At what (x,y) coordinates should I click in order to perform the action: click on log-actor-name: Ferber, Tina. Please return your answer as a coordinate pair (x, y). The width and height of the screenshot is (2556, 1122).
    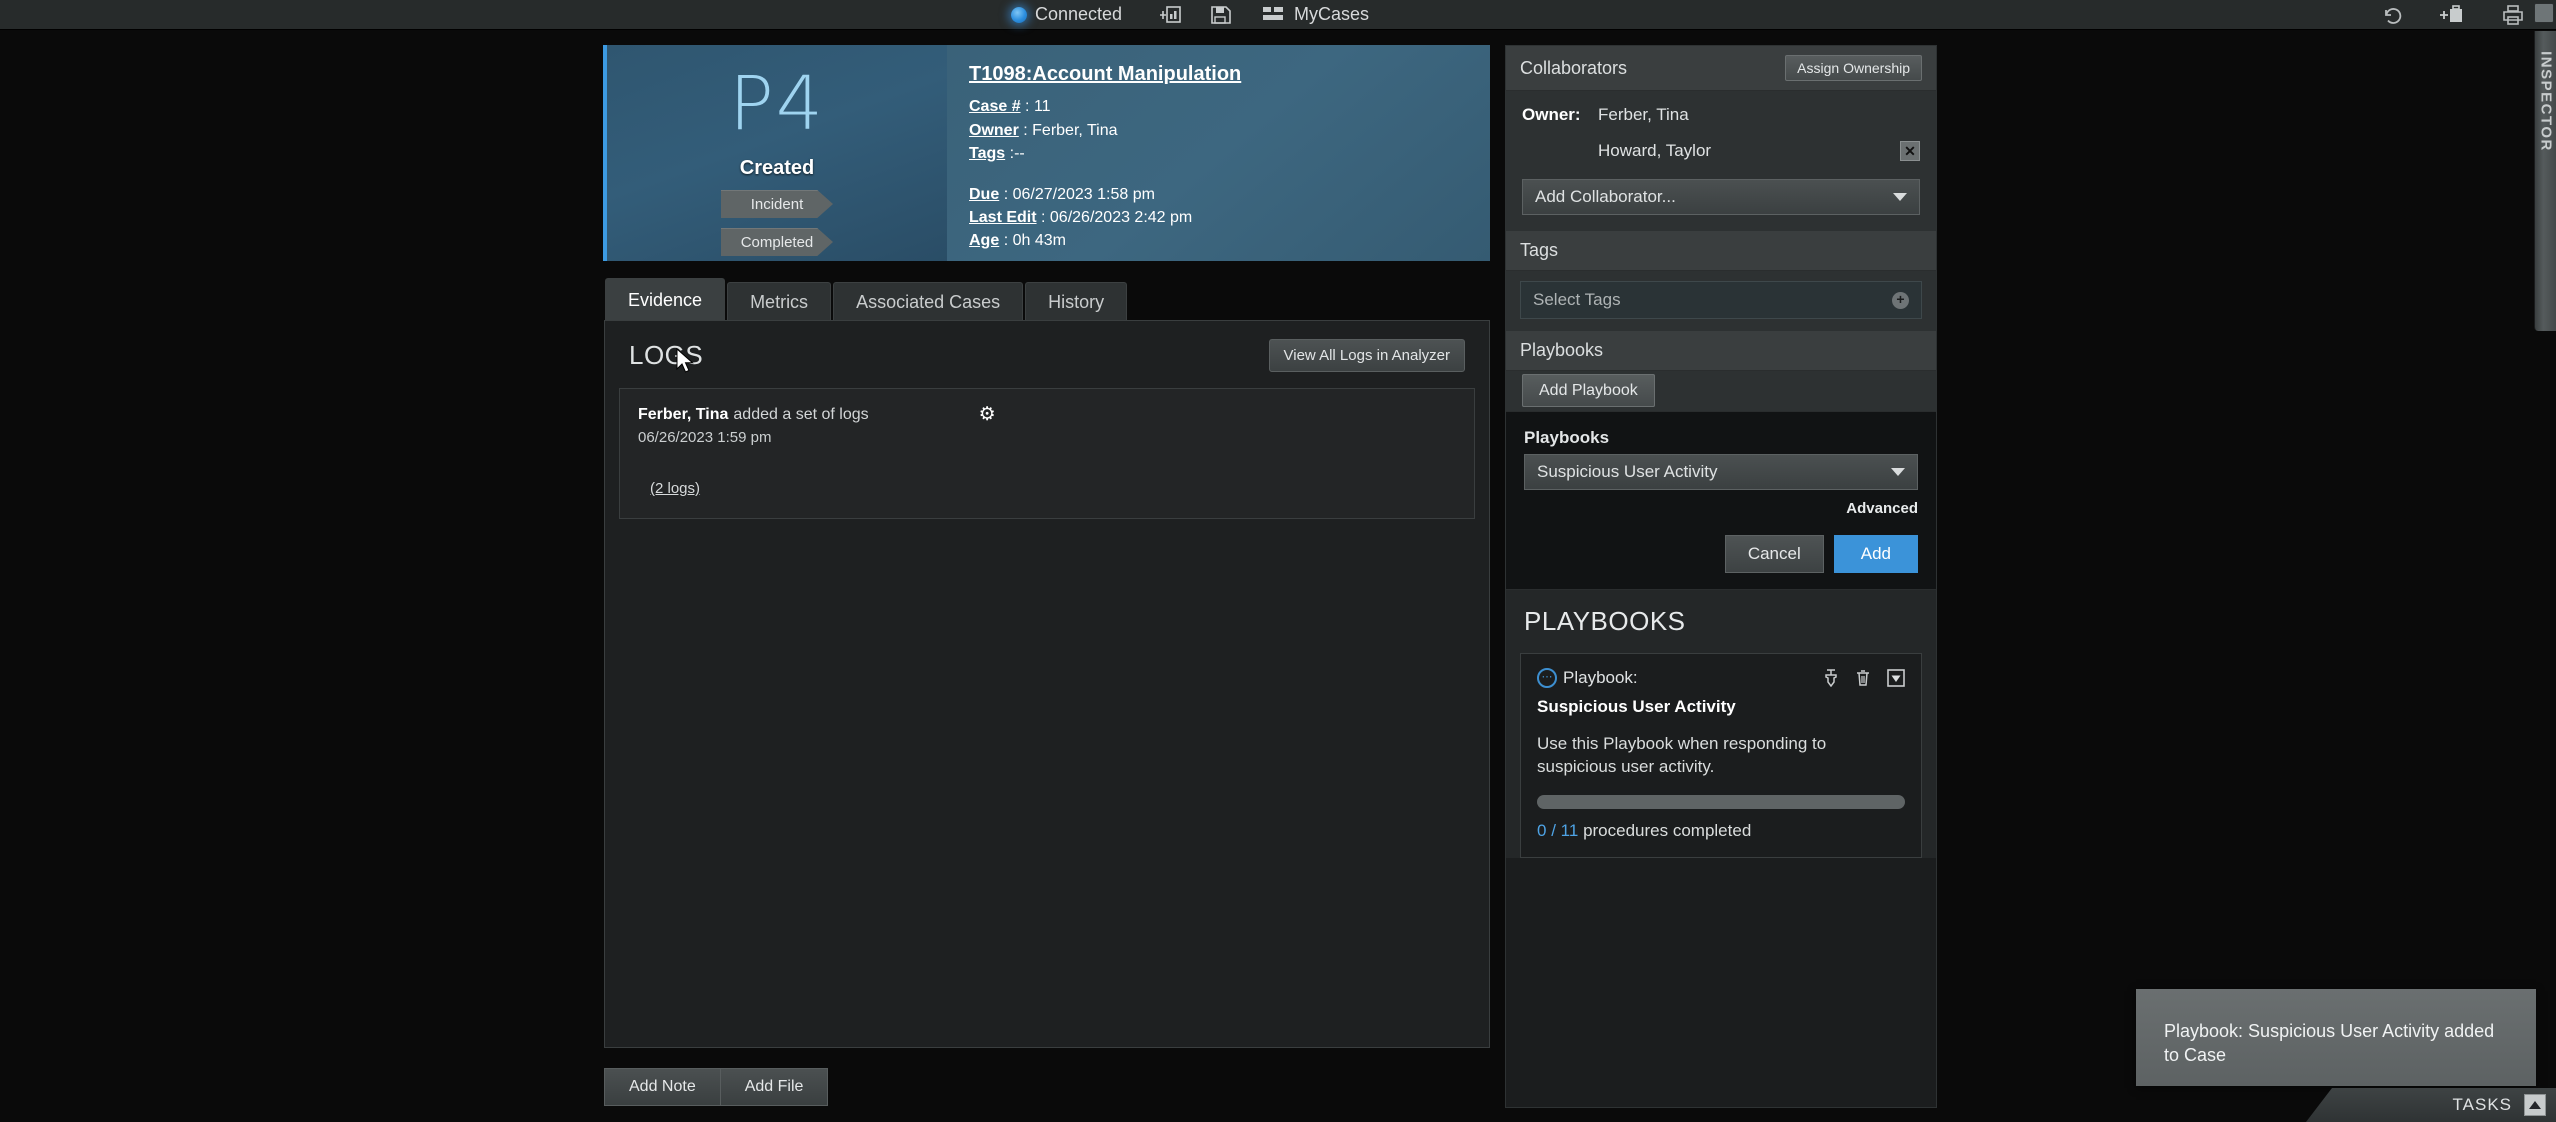
    Looking at the image, I should click on (683, 414).